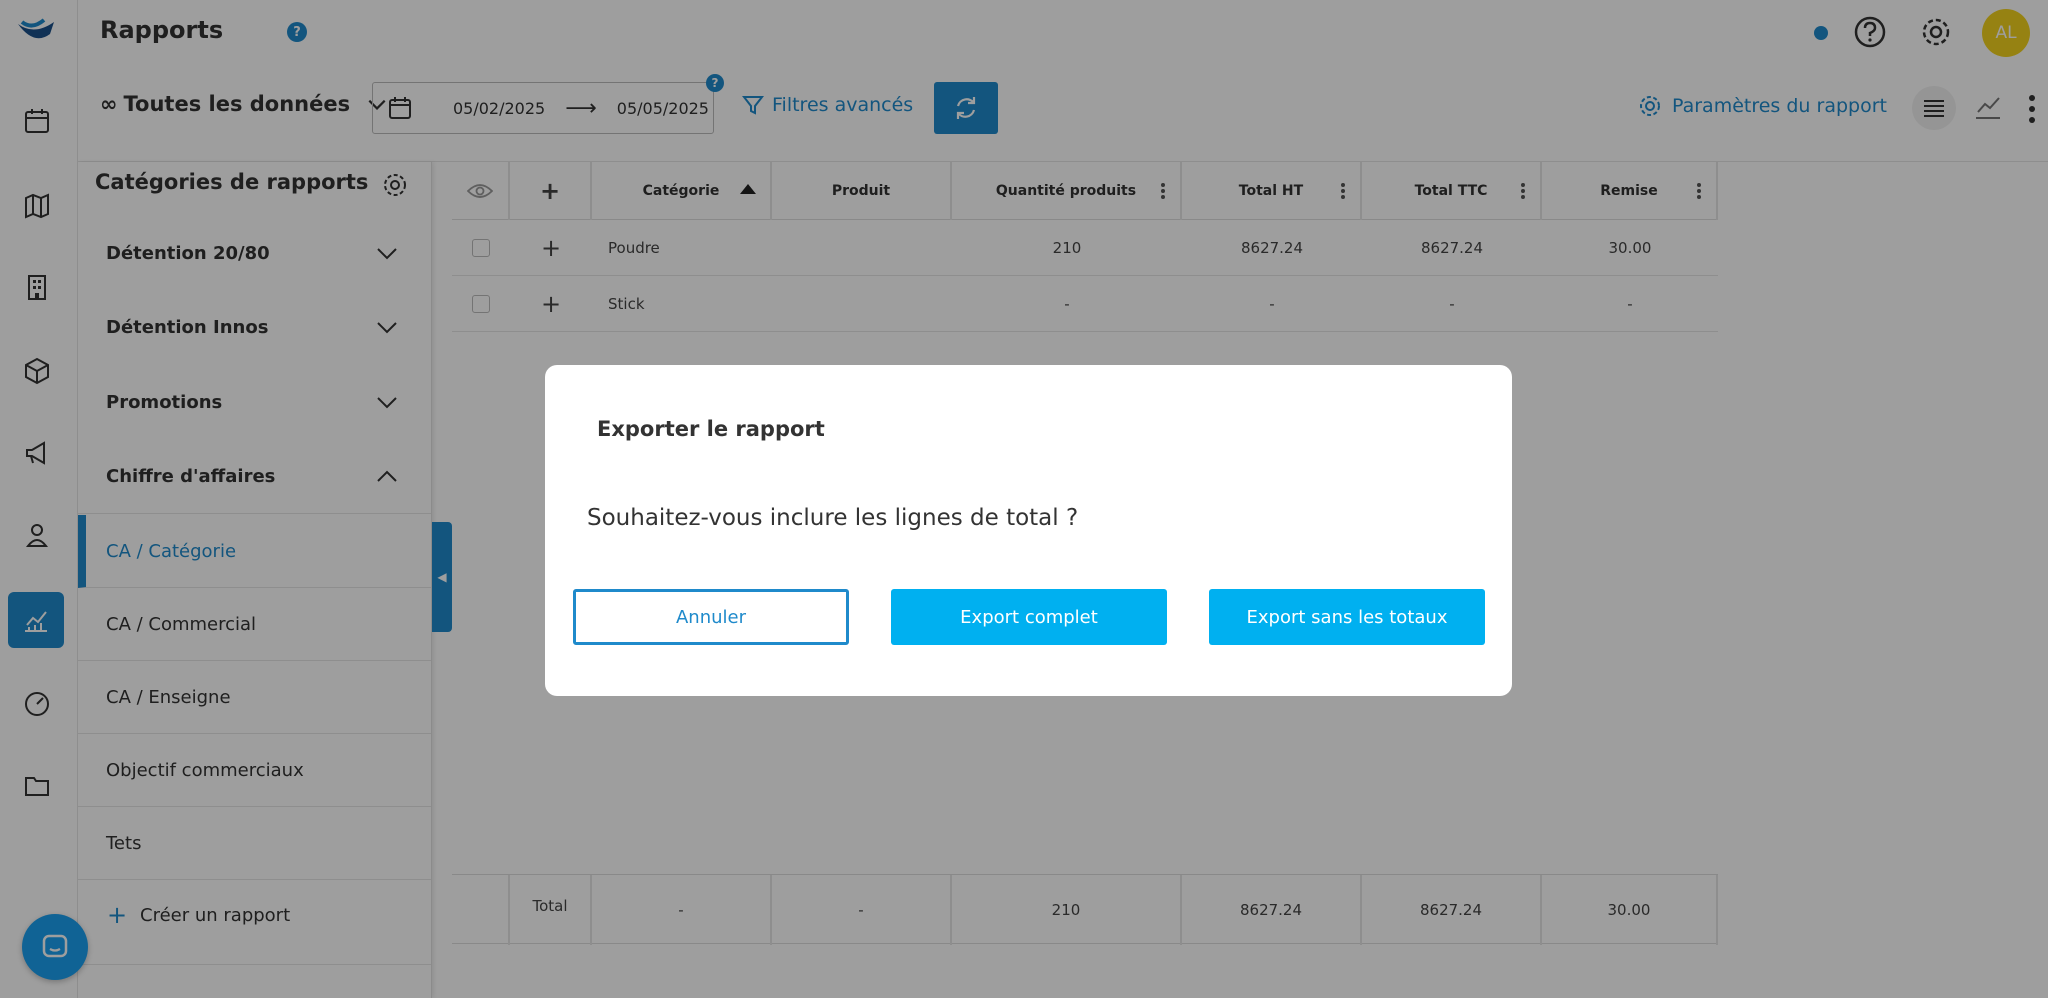 Image resolution: width=2048 pixels, height=998 pixels. I want to click on export-full-button: Export complet, so click(1029, 617).